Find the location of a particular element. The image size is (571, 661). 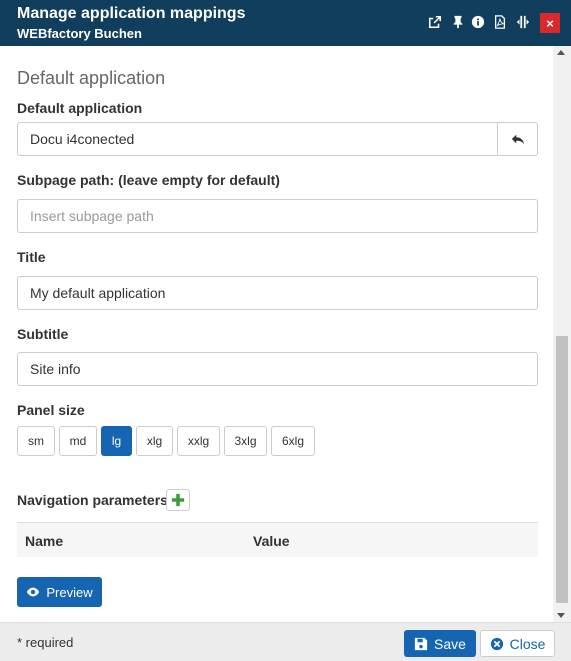

eye-icon is located at coordinates (33, 592).